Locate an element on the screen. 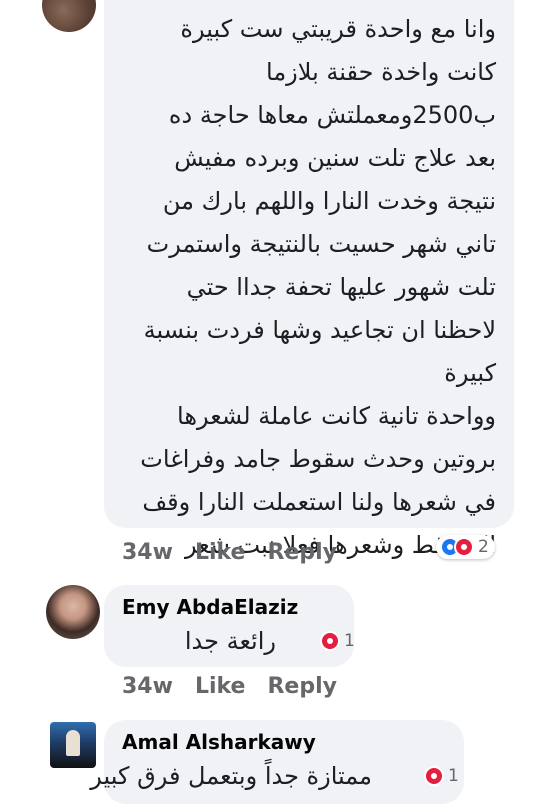 This screenshot has height=809, width=540. reaction-summary: 2 is located at coordinates (465, 547).